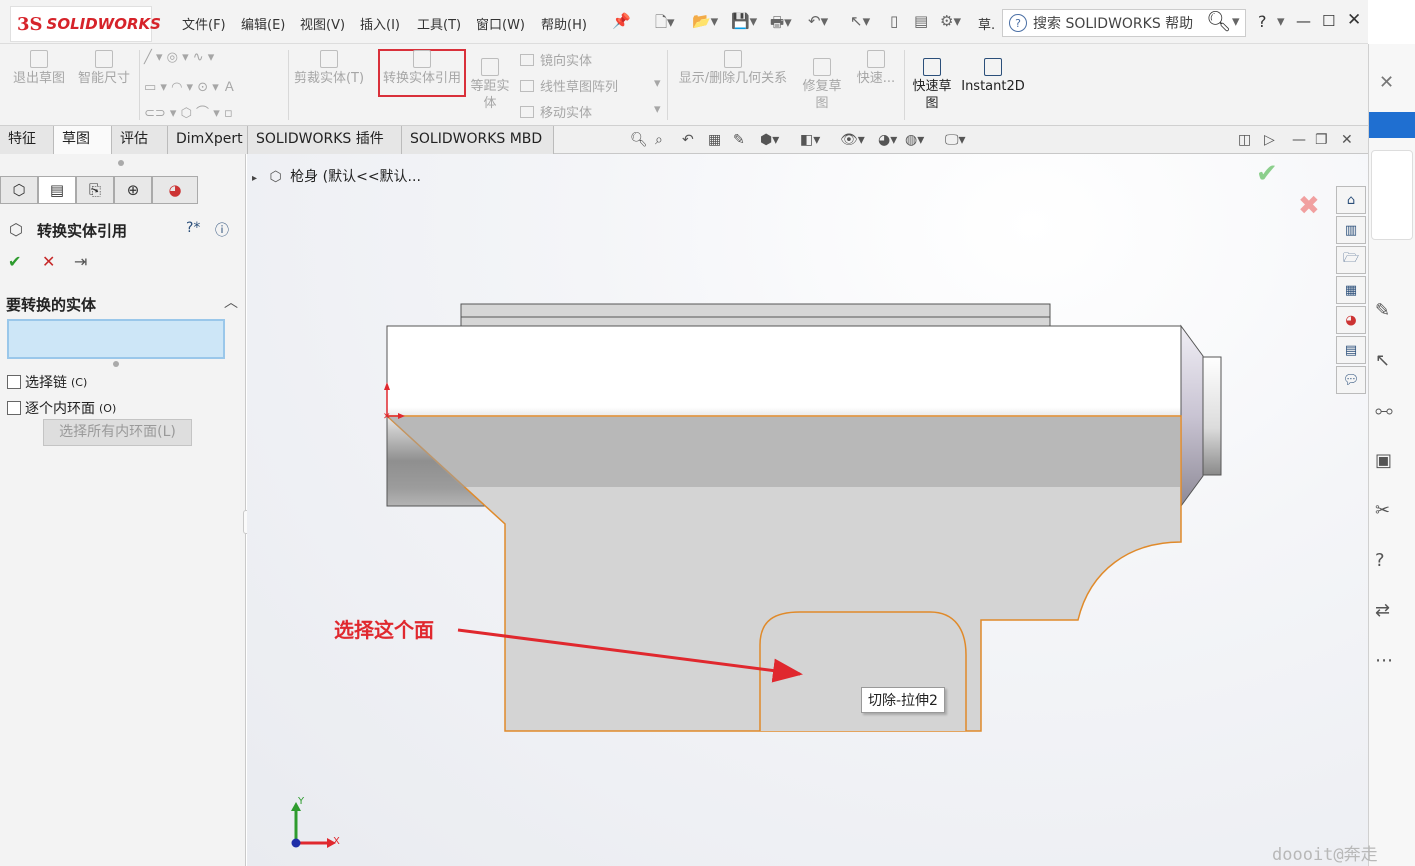  What do you see at coordinates (1382, 510) in the screenshot?
I see `tools-icon: ✂` at bounding box center [1382, 510].